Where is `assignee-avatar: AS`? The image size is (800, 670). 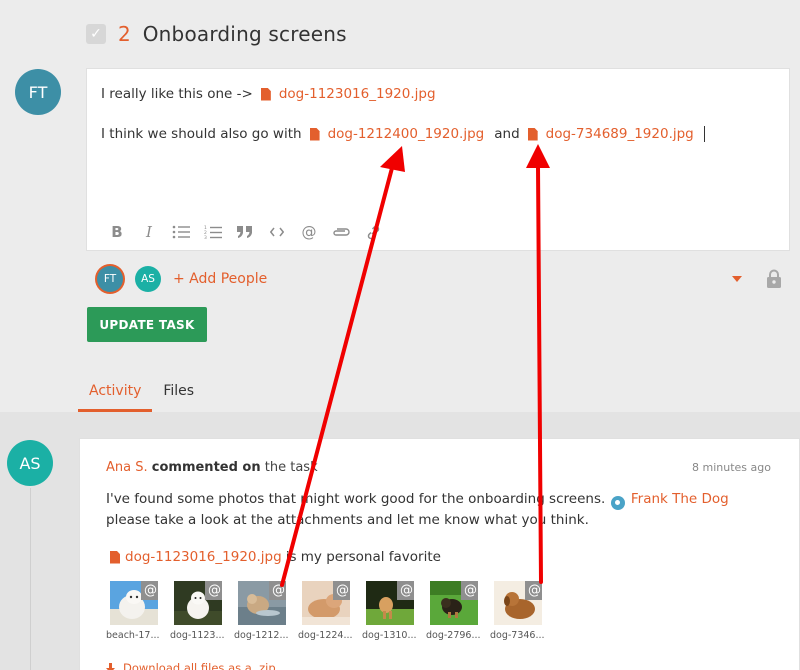
assignee-avatar: AS is located at coordinates (148, 279).